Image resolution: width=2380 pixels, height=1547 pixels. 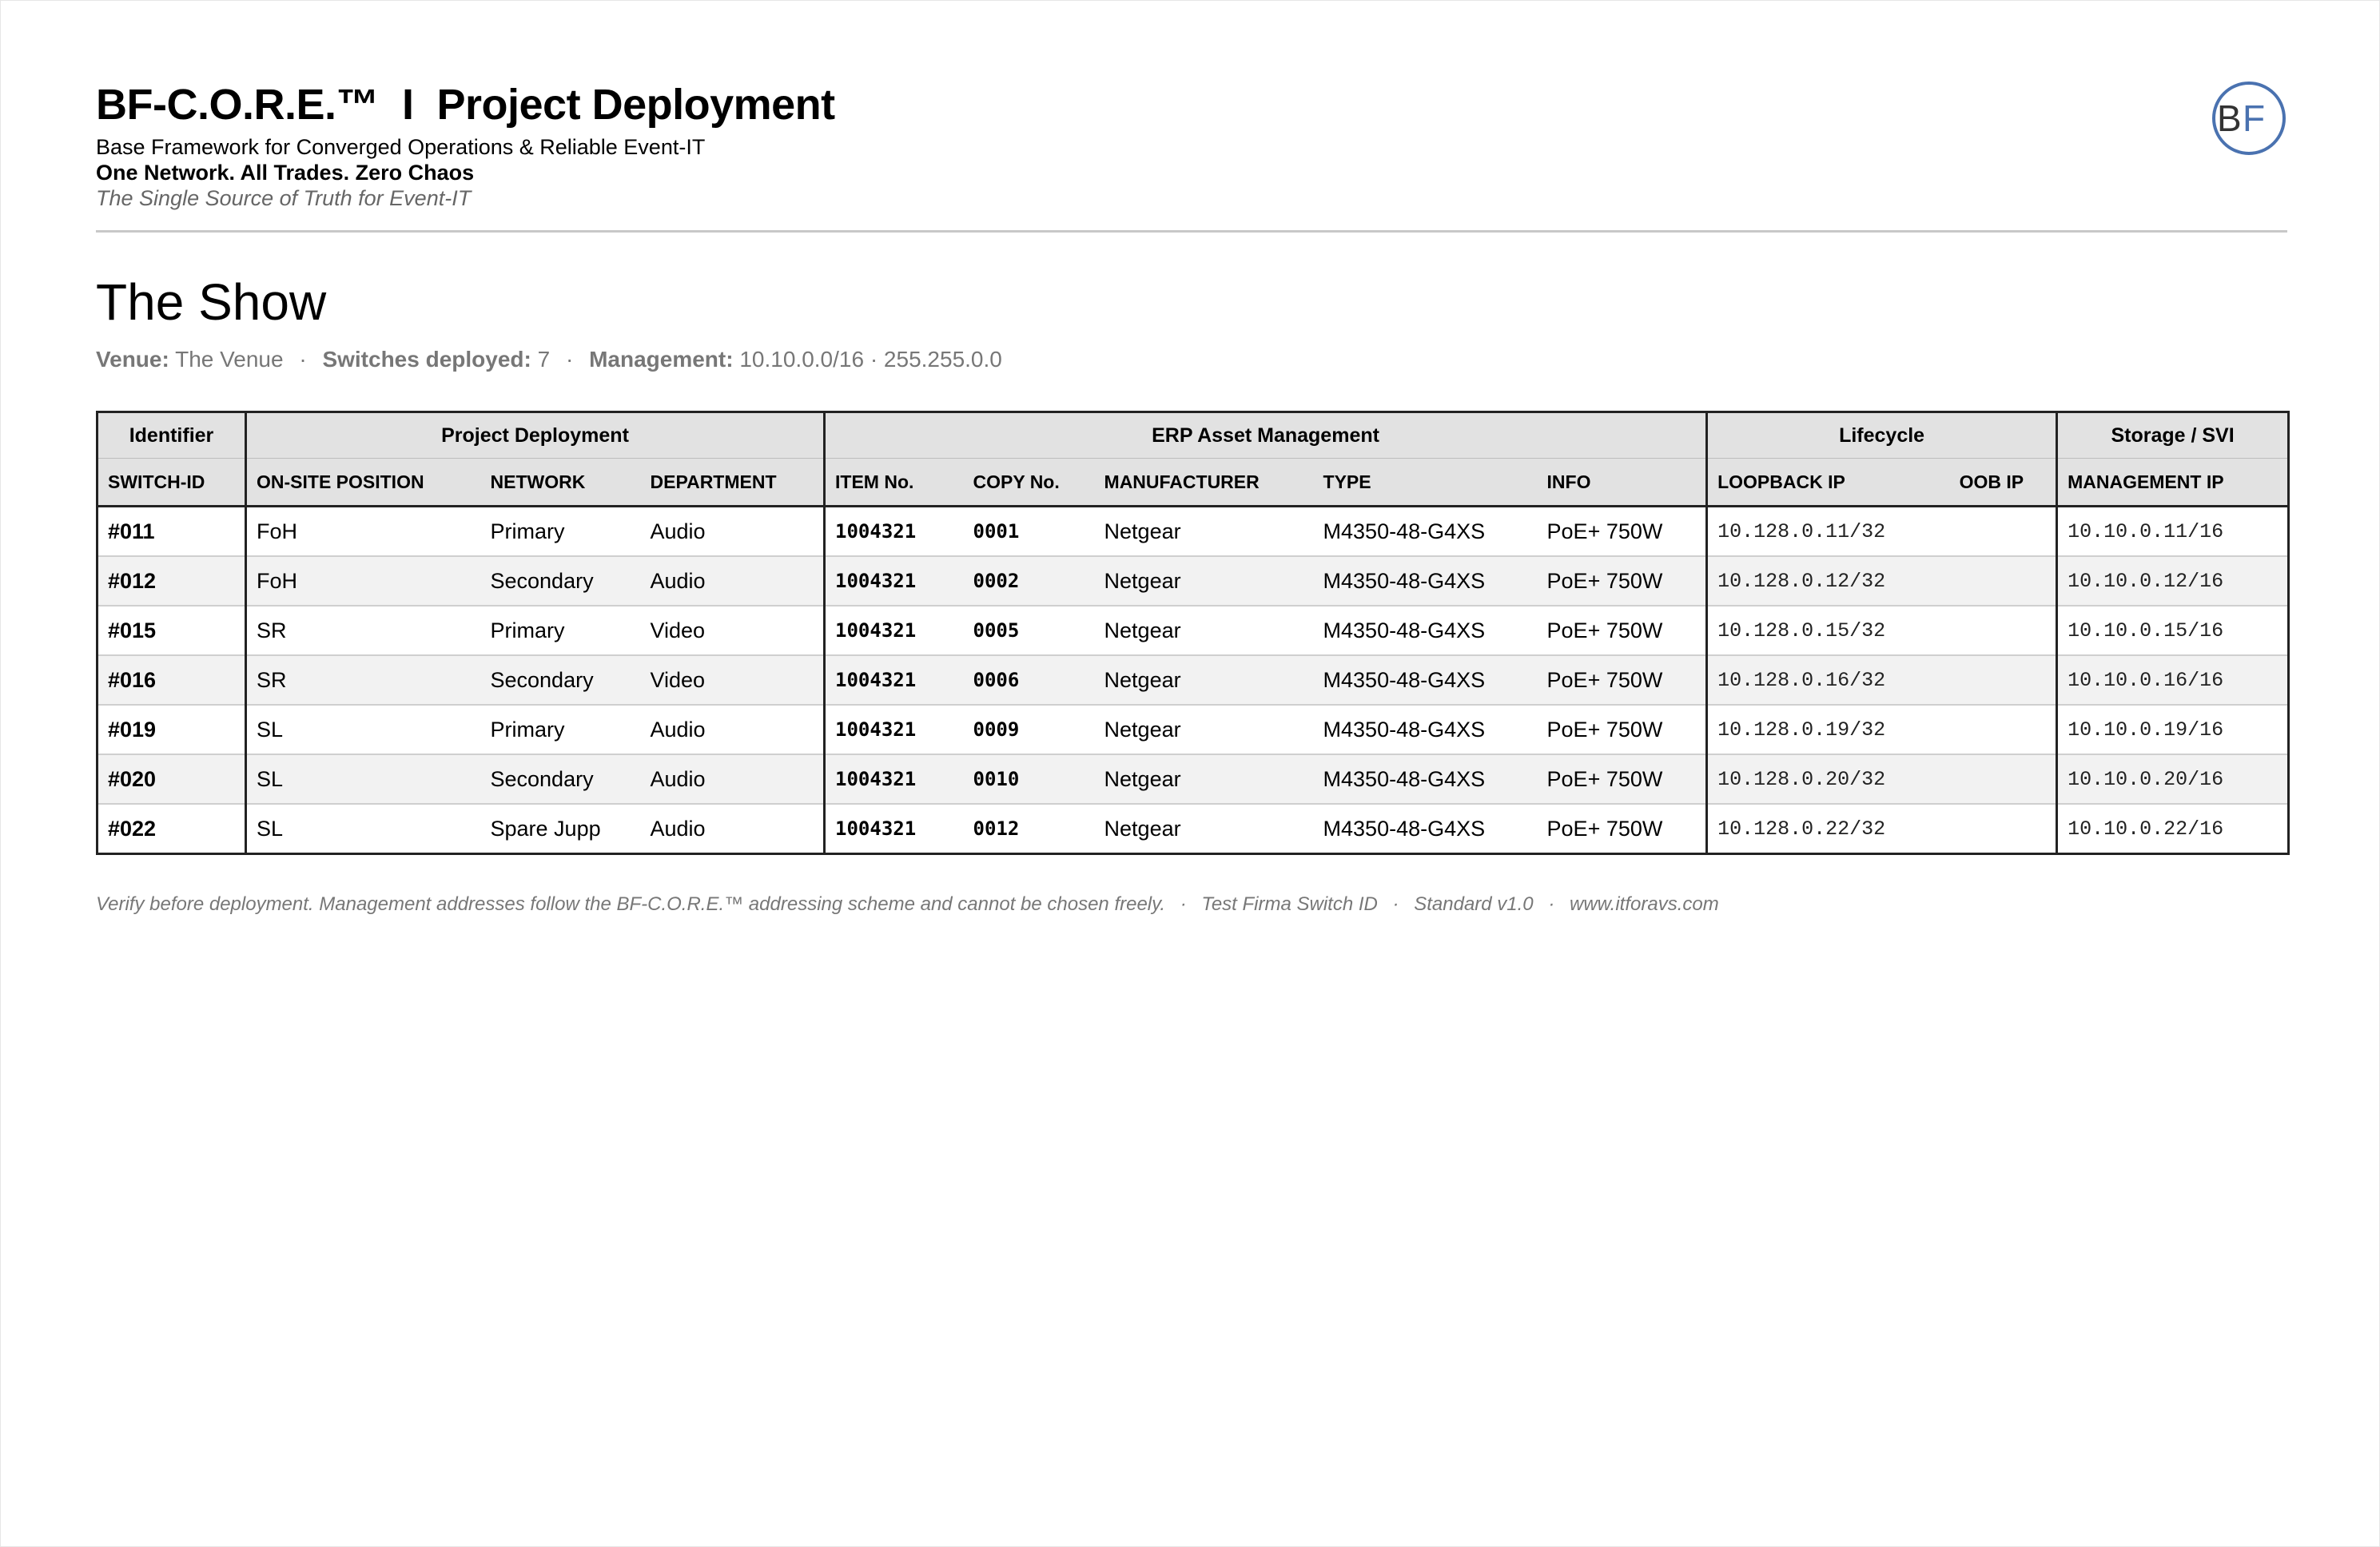 What do you see at coordinates (2229, 118) in the screenshot?
I see `logo-letter-b: B` at bounding box center [2229, 118].